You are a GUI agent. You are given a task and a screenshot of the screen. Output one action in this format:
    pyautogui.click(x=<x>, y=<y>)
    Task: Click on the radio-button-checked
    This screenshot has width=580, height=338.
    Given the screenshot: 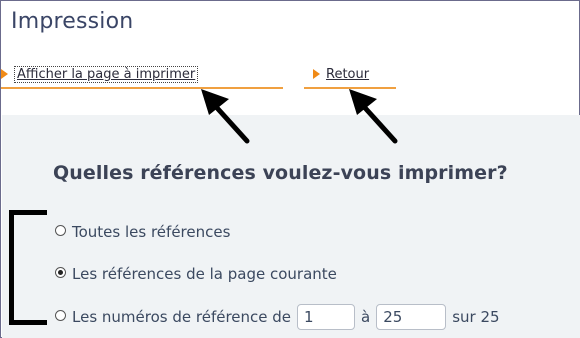 What is the action you would take?
    pyautogui.click(x=60, y=272)
    